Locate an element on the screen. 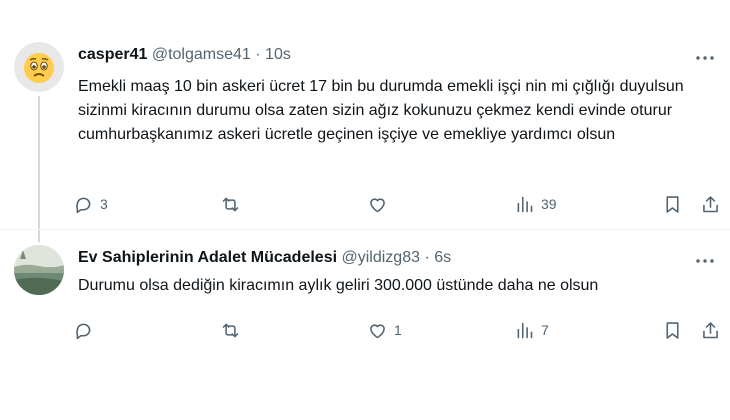  reply-button: 3 is located at coordinates (90, 204).